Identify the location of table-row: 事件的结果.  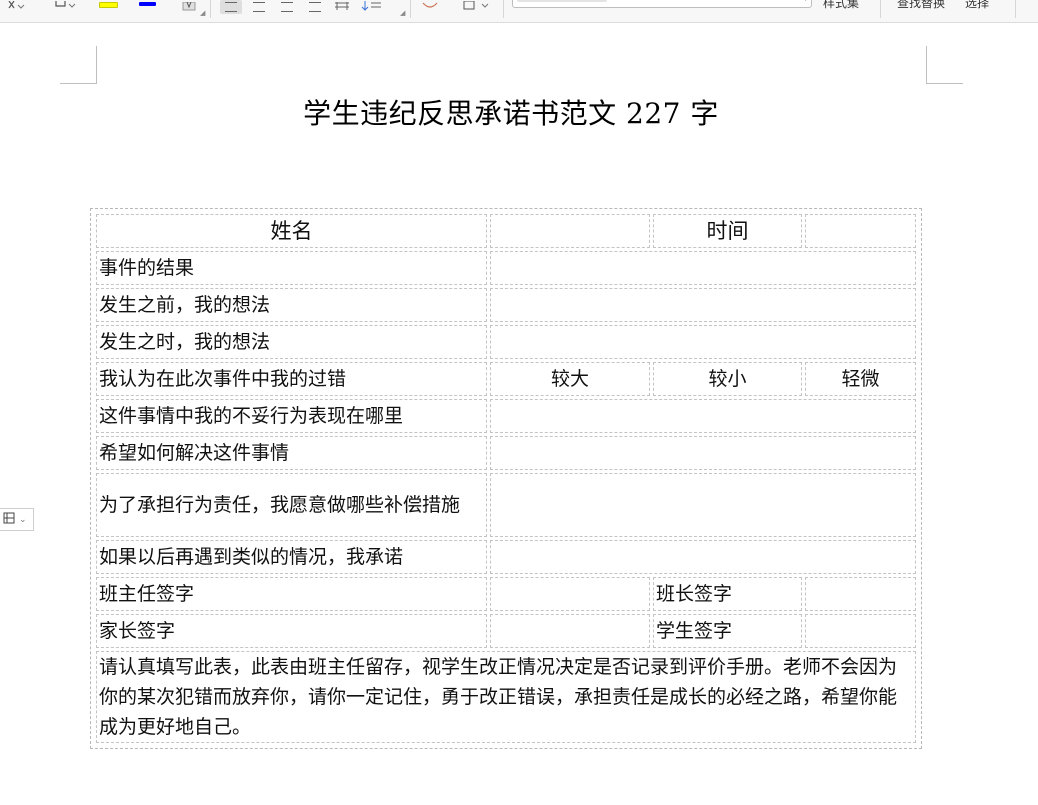
(506, 268).